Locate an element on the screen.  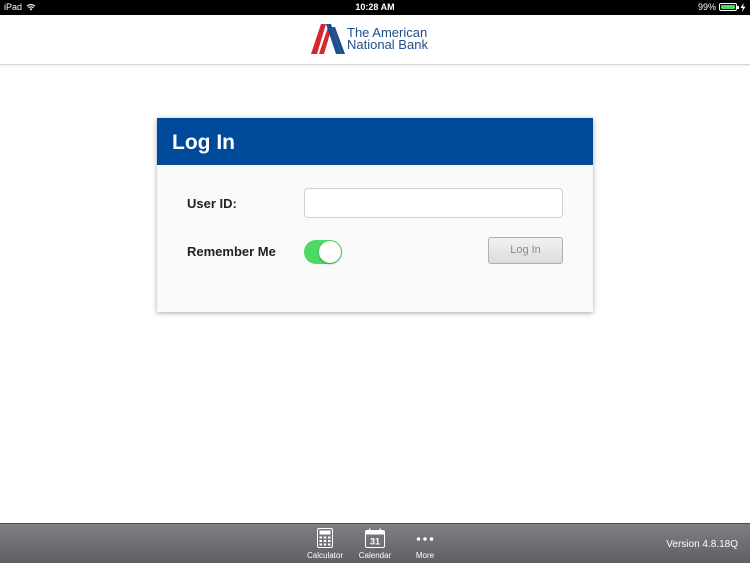
bank-logo-icon is located at coordinates (328, 39).